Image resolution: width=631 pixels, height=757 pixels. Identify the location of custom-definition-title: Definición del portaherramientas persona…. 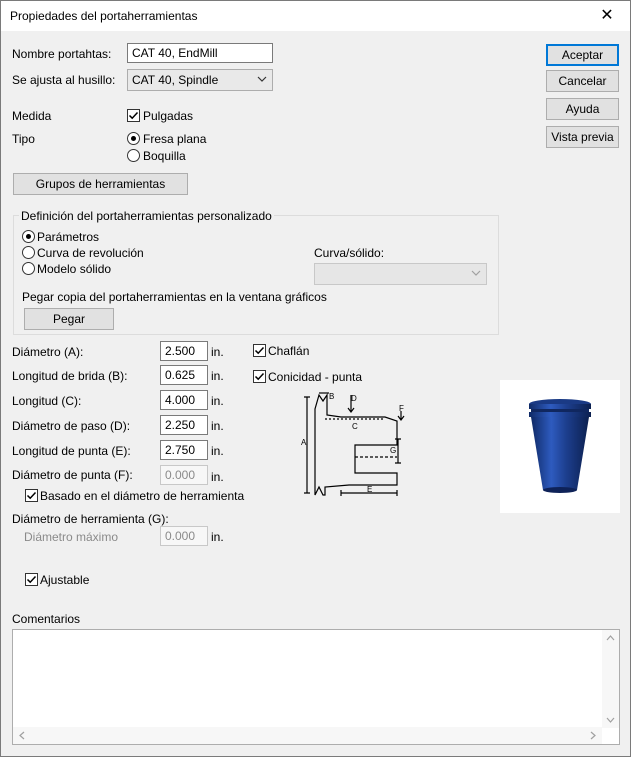
(146, 216).